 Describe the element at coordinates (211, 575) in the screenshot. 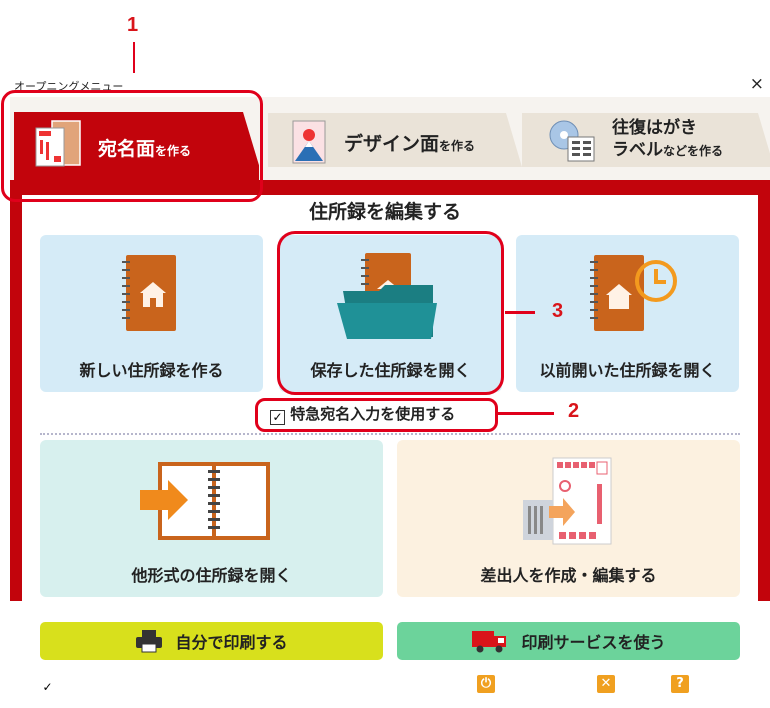

I see `other-format-label: 他形式の住所録を開く` at that location.